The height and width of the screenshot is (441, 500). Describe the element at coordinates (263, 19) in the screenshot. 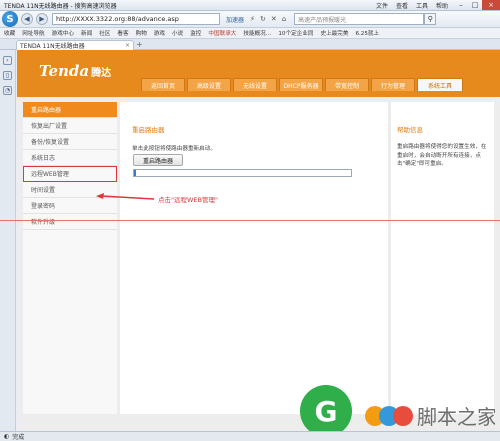

I see `refresh-icon: ↻` at that location.